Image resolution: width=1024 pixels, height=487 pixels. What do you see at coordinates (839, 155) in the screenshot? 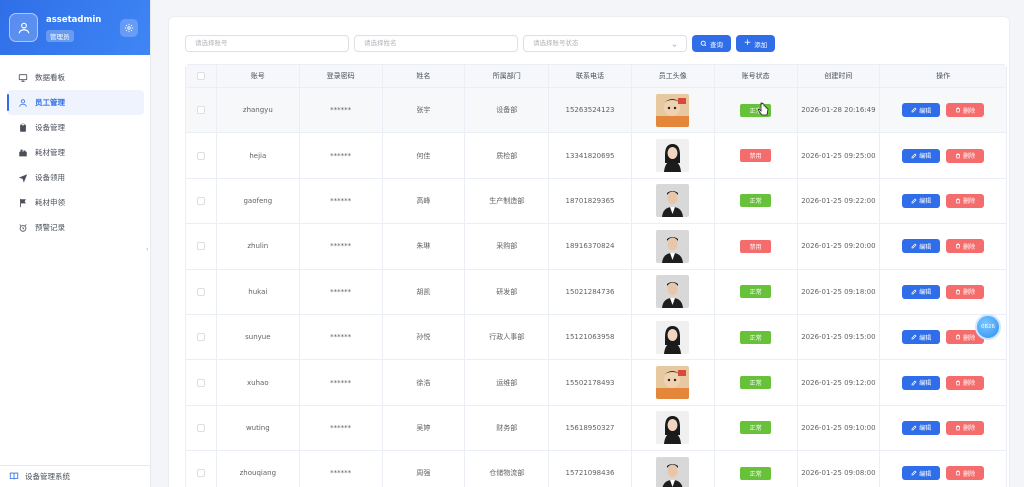
I see `cell-created: 2026-01-25 09:25:00` at bounding box center [839, 155].